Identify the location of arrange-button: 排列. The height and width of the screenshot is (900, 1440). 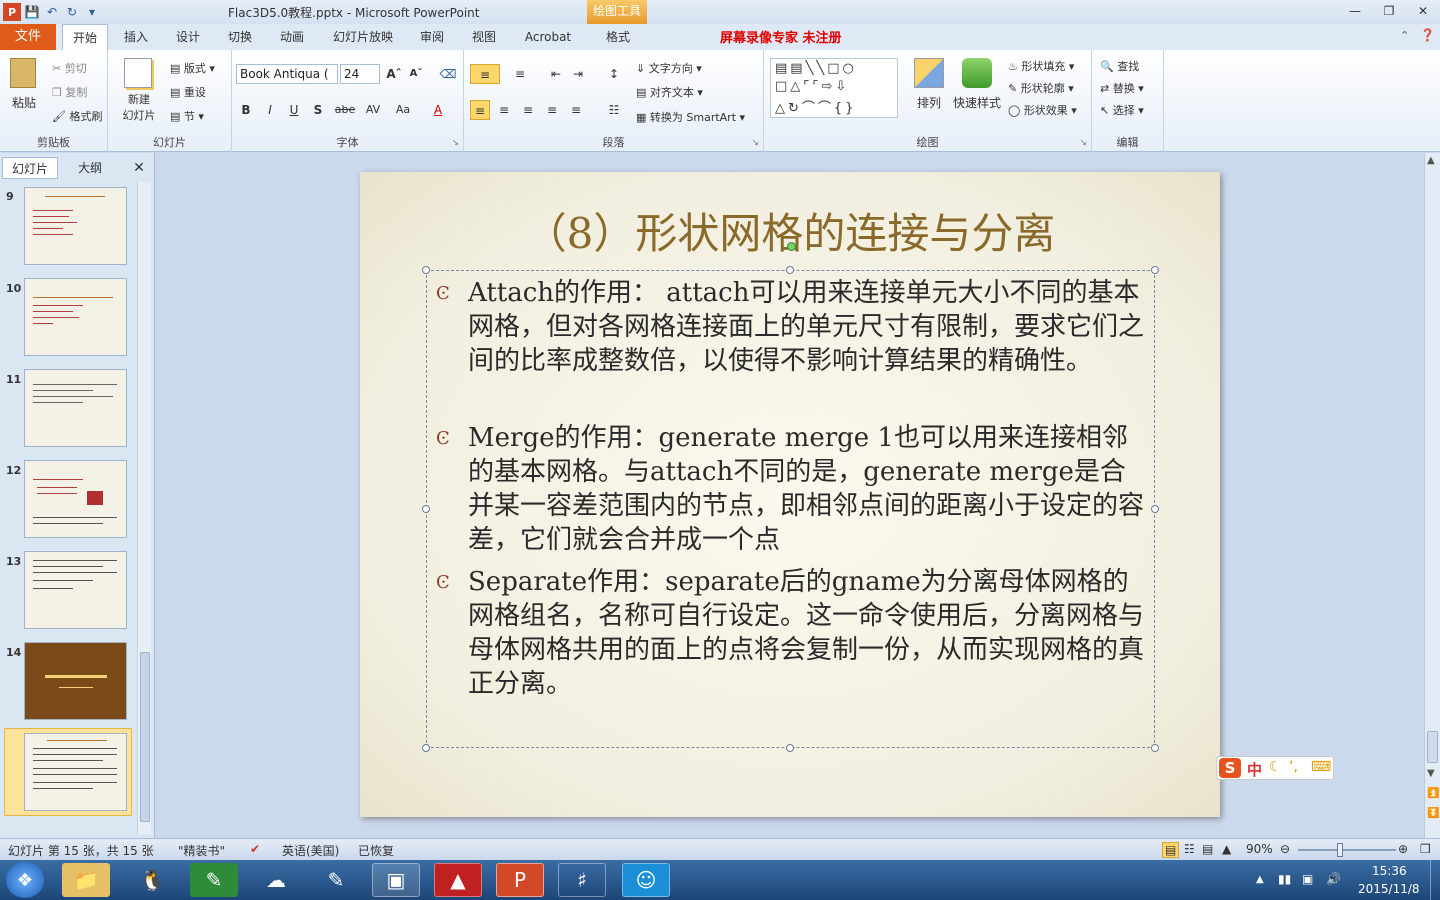
(929, 102).